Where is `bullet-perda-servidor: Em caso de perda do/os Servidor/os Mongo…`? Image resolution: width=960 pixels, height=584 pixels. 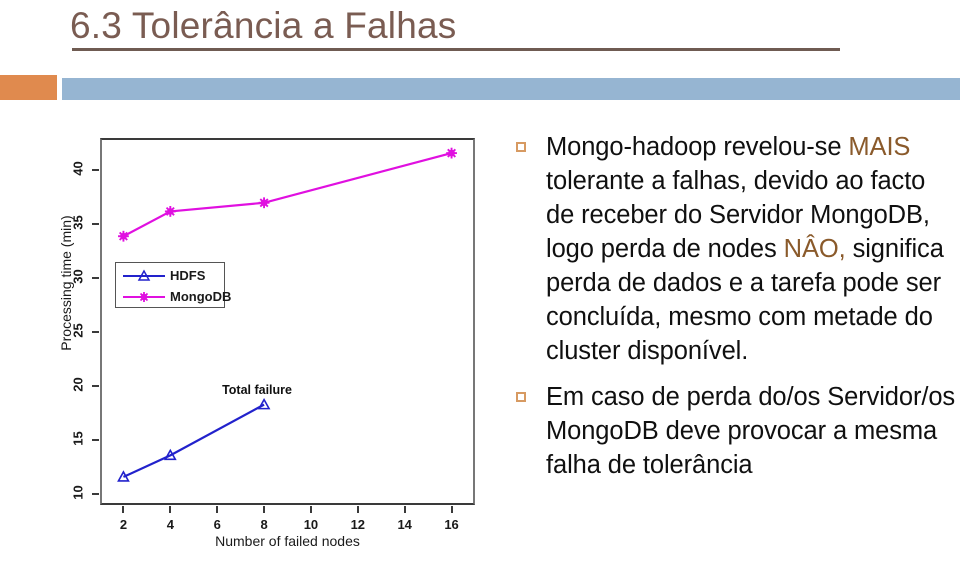
bullet-perda-servidor: Em caso de perda do/os Servidor/os Mongo… is located at coordinates (736, 431).